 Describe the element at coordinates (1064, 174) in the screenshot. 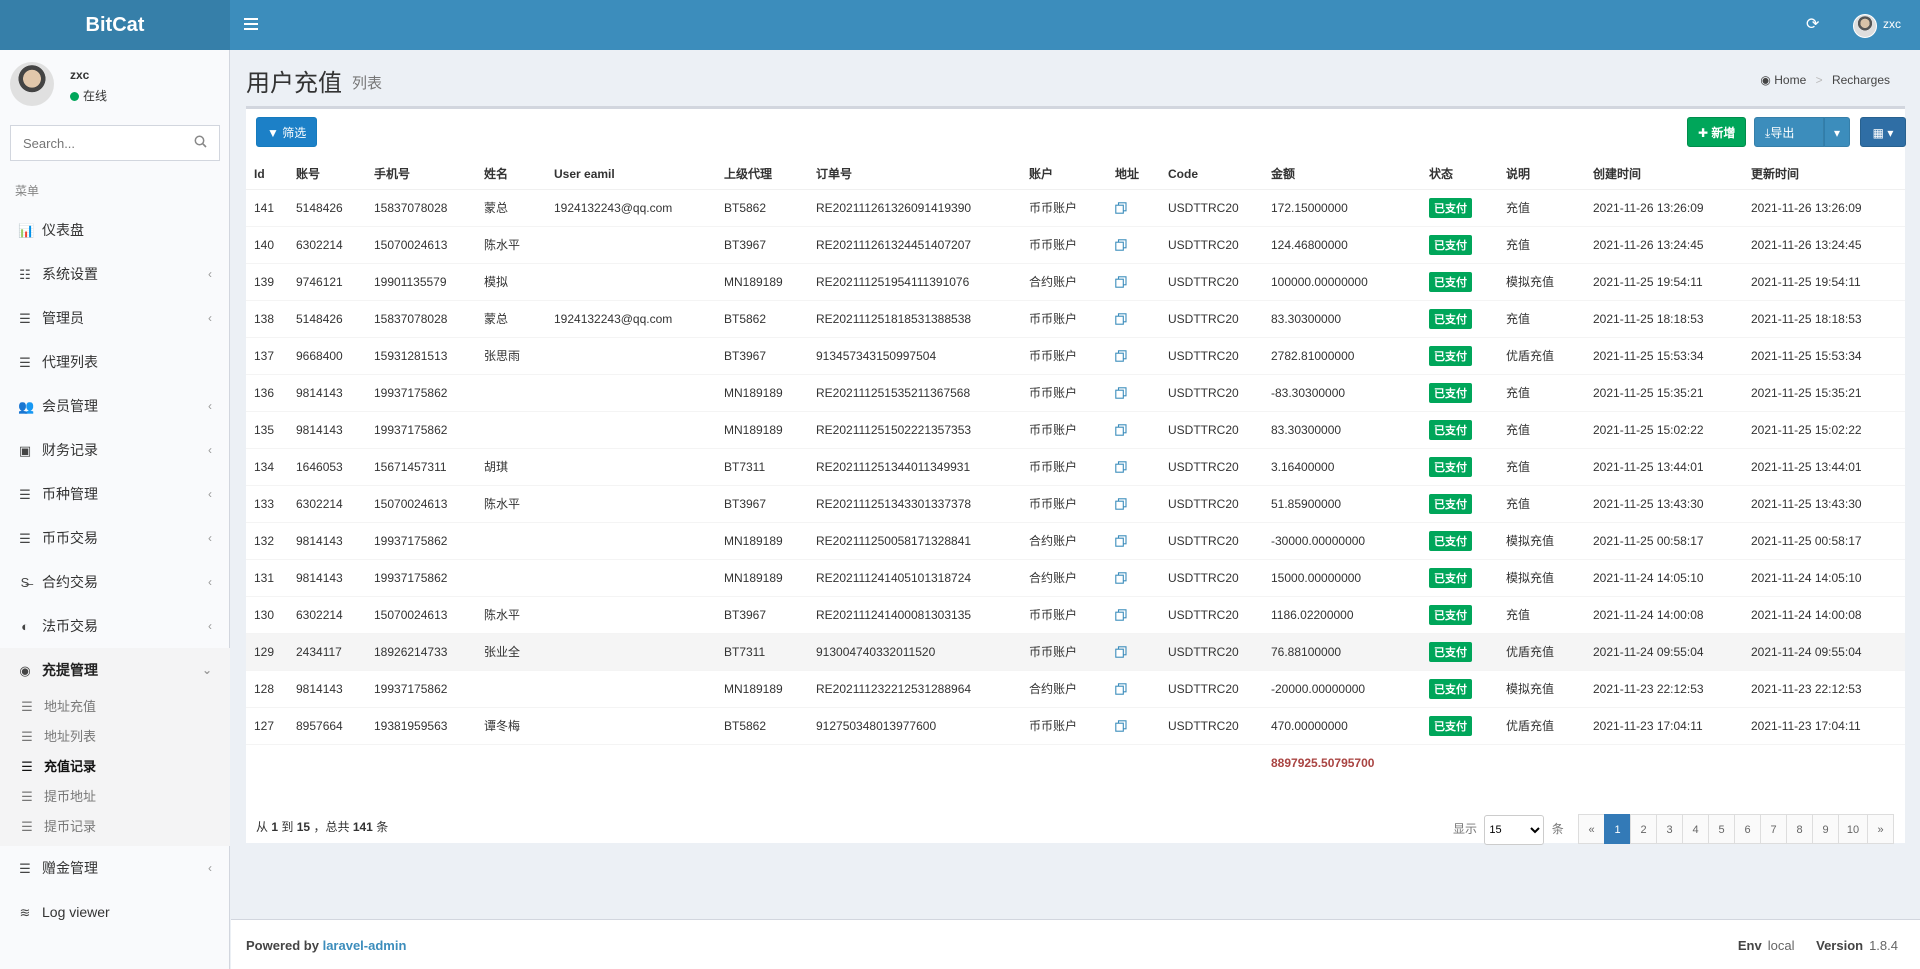

I see `column-header: 账户` at that location.